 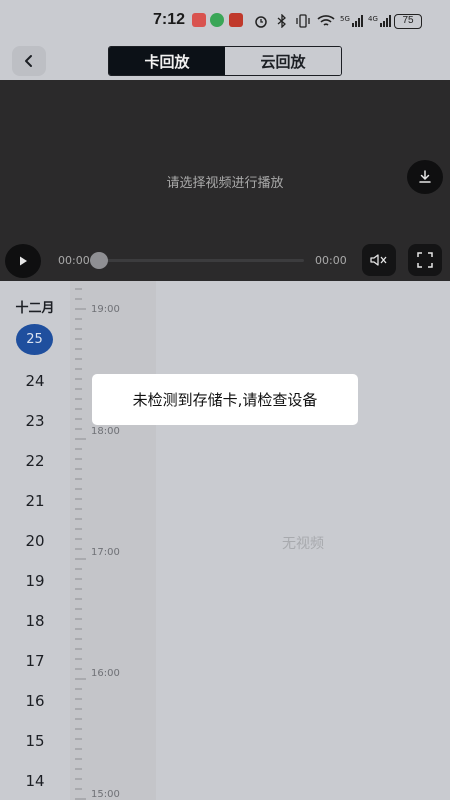 I want to click on day-item: 24, so click(x=35, y=381).